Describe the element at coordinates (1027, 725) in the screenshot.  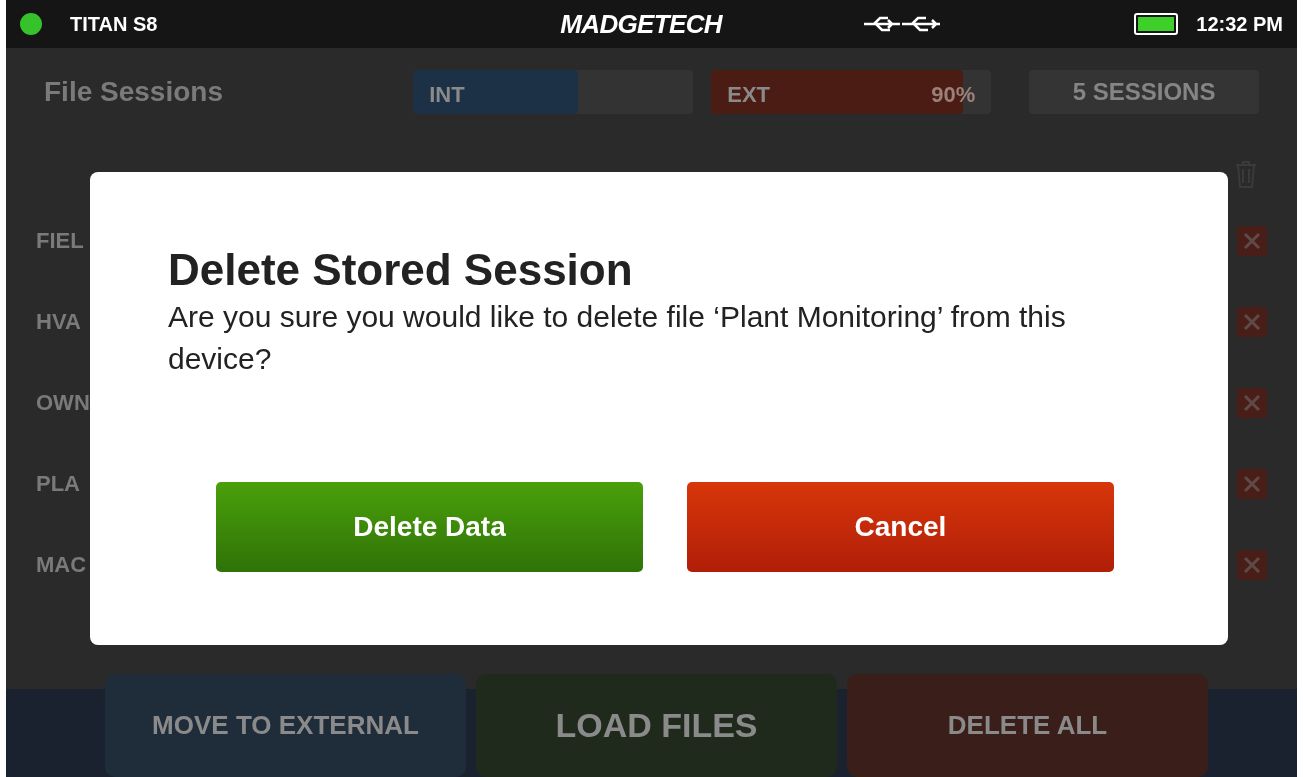
I see `delete-files-button: DELETE ALL` at that location.